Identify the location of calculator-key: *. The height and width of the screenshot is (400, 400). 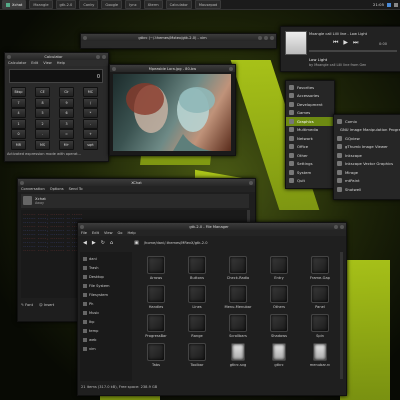
(90, 113).